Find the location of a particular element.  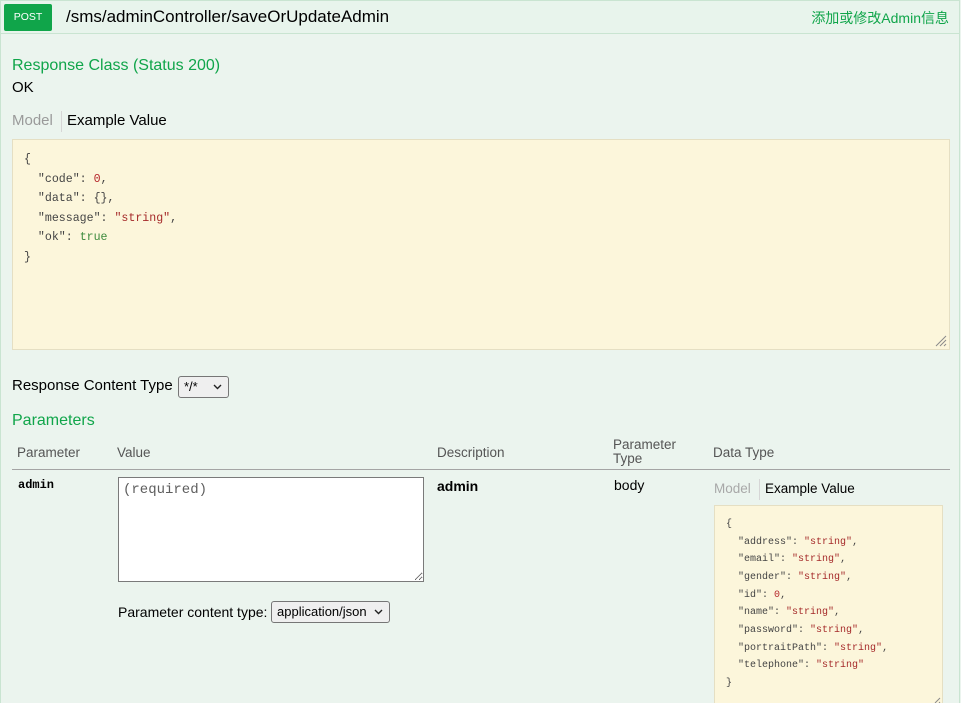

code-line: "portraitPath": "string", is located at coordinates (807, 649).